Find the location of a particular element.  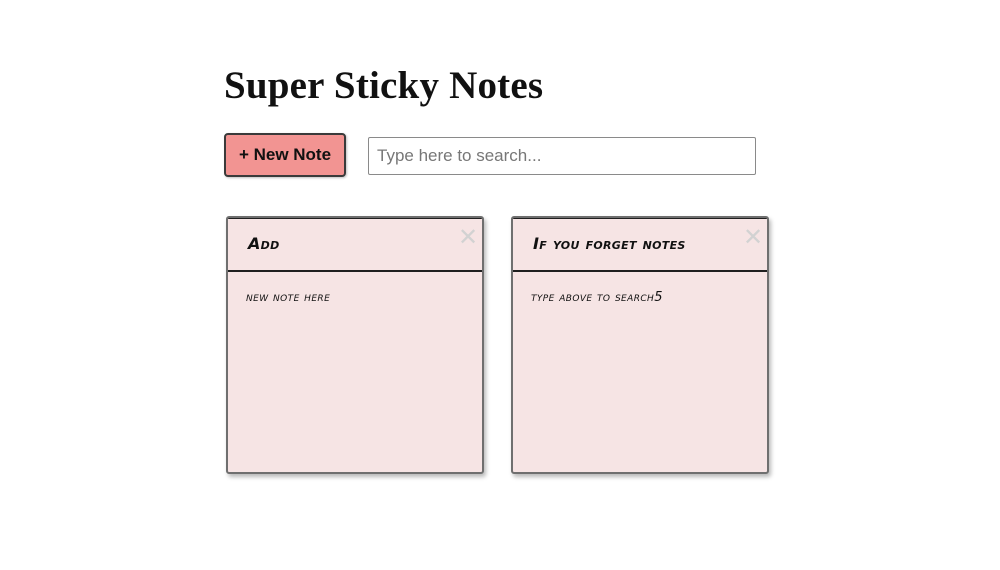

note-description: new note here is located at coordinates (357, 297).